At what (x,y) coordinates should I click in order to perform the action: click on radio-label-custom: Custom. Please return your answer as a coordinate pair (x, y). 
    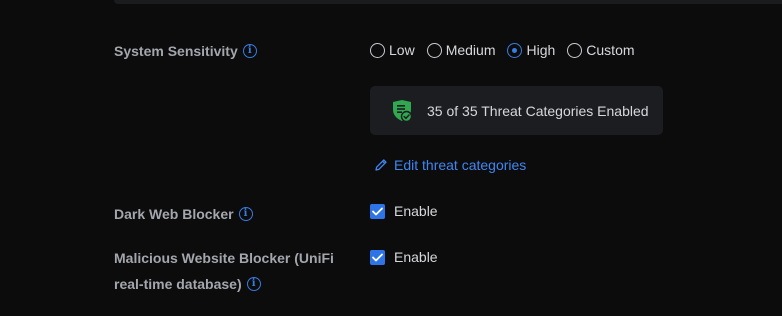
    Looking at the image, I should click on (610, 50).